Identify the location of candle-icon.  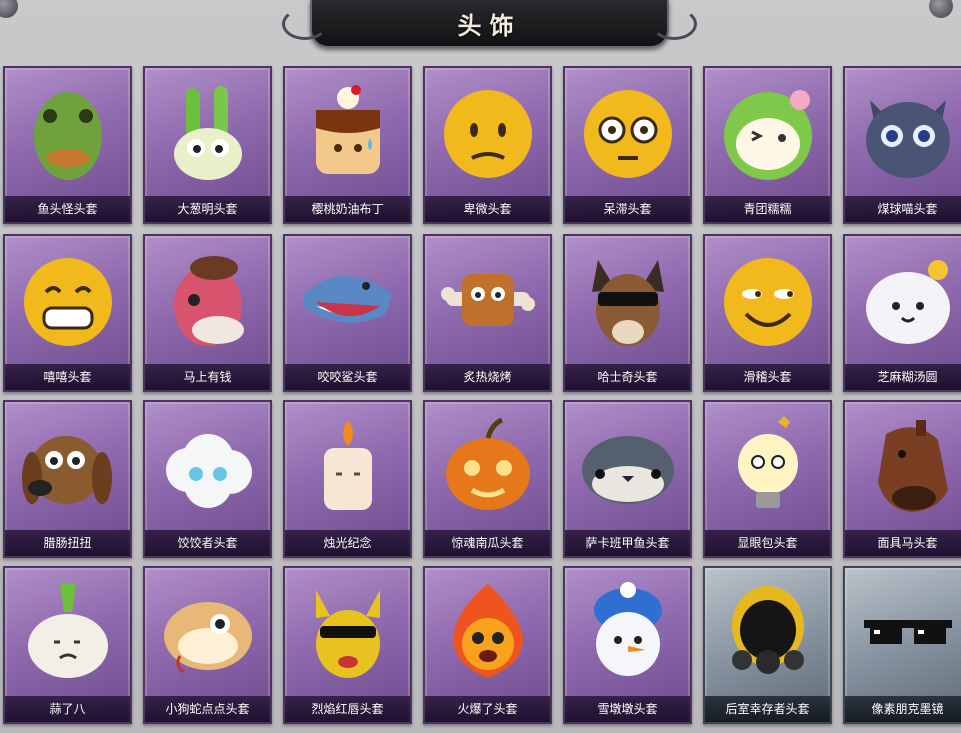
(347, 465).